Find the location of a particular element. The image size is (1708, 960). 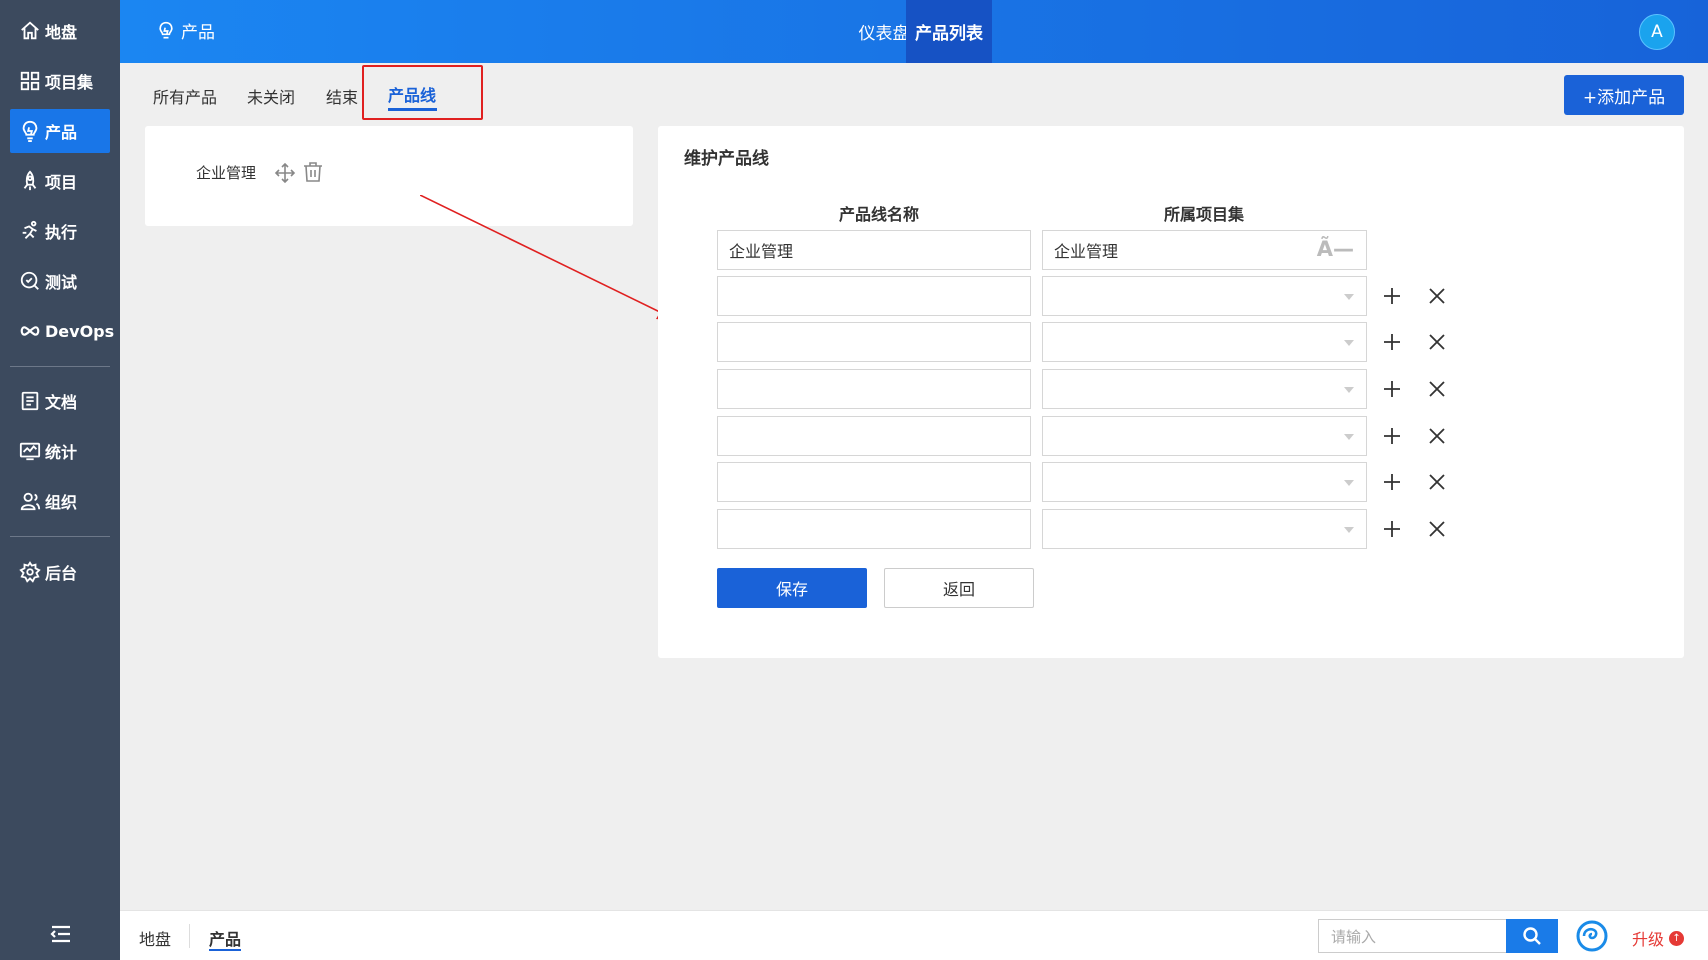

sidebar-item-statistics: 统计 is located at coordinates (60, 451).